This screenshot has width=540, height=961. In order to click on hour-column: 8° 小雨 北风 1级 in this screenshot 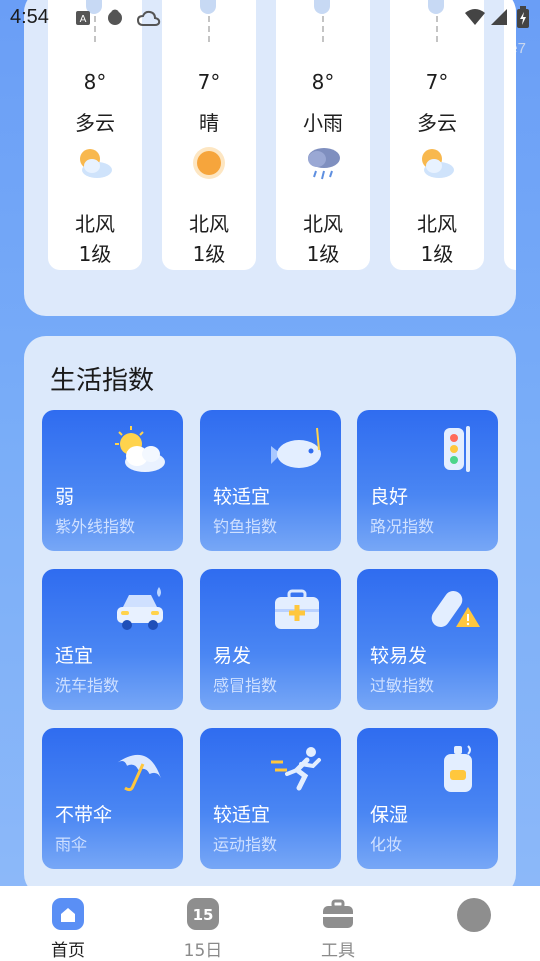, I will do `click(323, 135)`.